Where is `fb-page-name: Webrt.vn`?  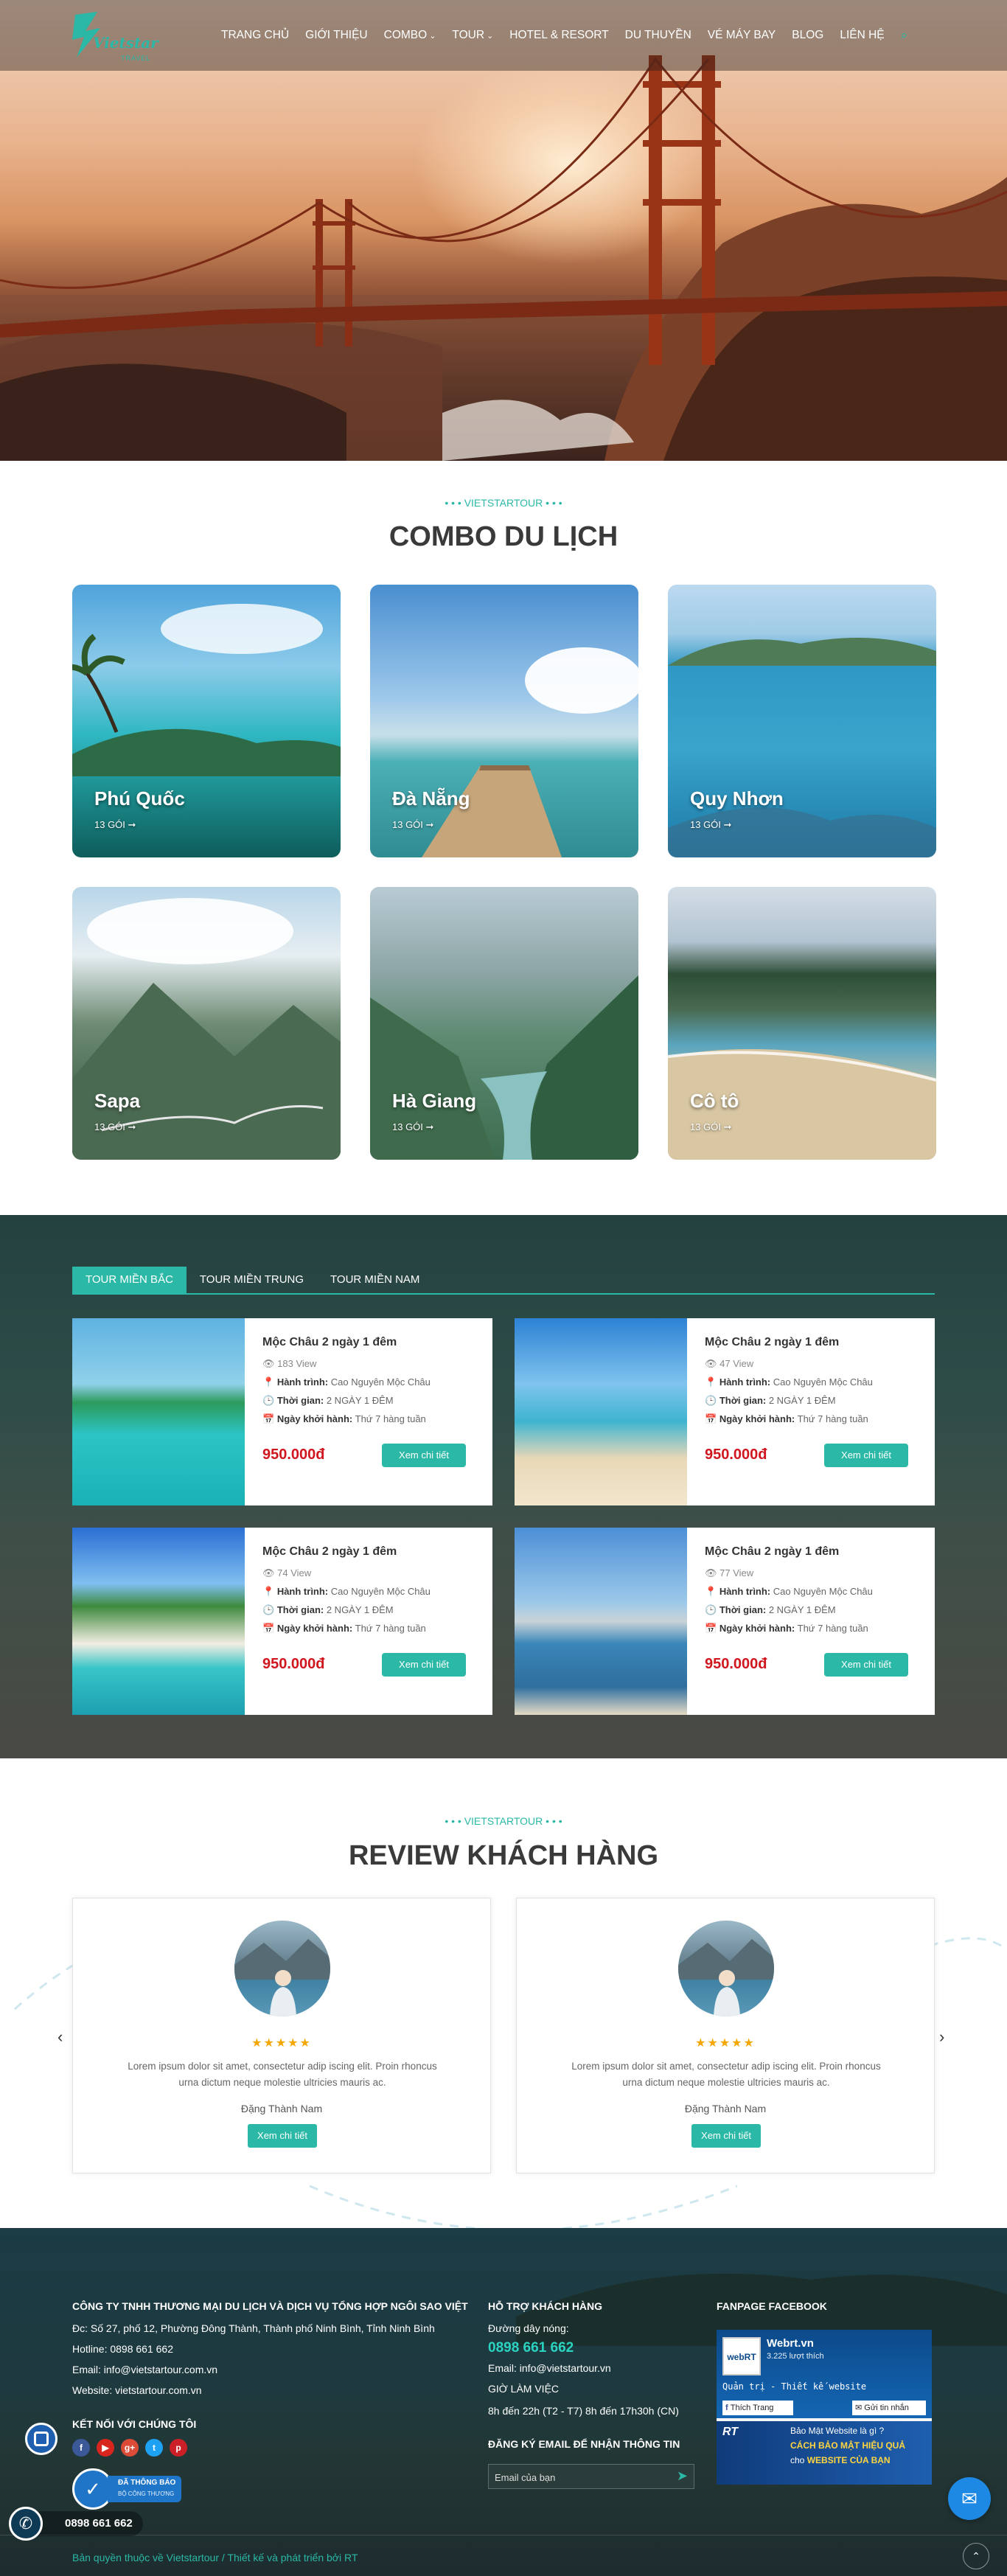 fb-page-name: Webrt.vn is located at coordinates (790, 2343).